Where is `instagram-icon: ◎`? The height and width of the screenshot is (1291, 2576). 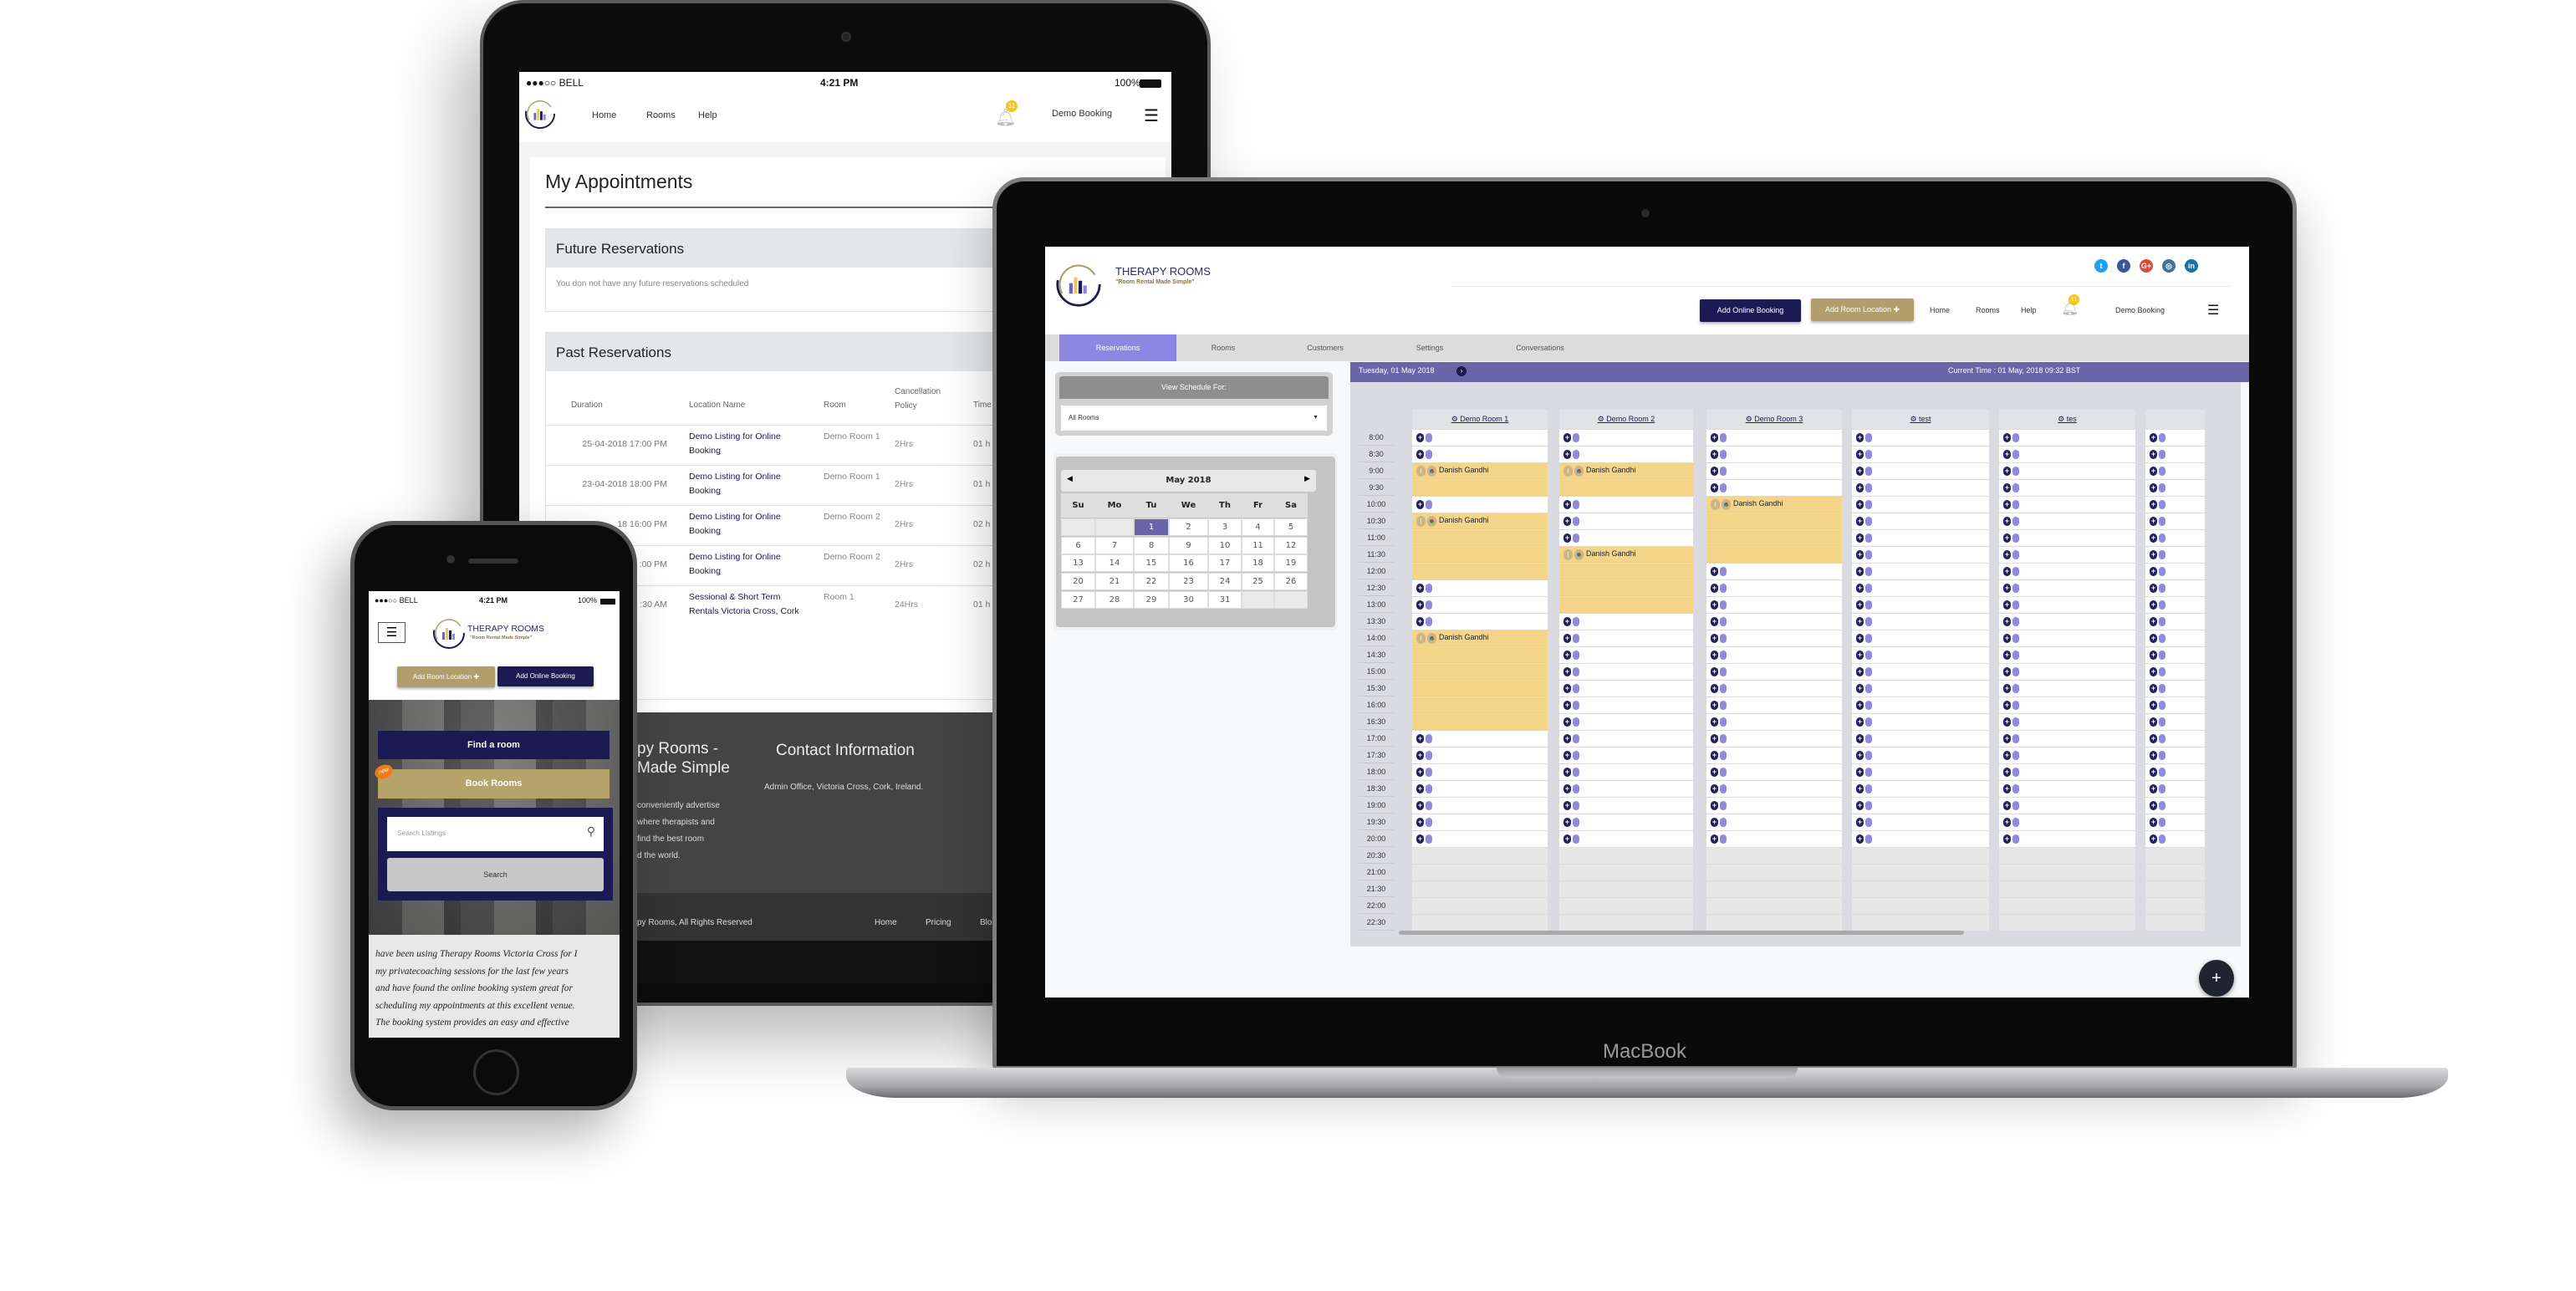 instagram-icon: ◎ is located at coordinates (2169, 266).